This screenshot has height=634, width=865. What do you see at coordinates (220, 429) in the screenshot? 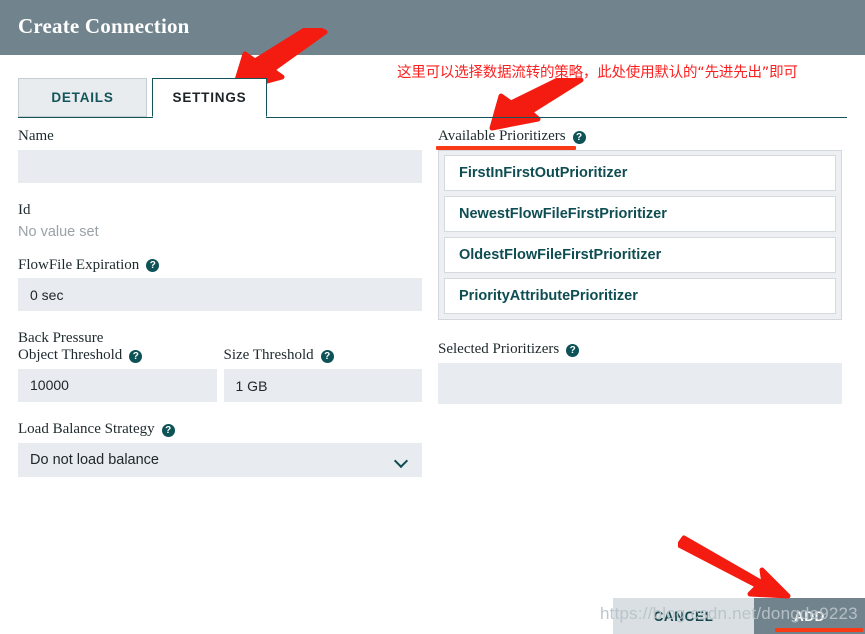
I see `load-balance-strategy-label: Load Balance Strategy ?` at bounding box center [220, 429].